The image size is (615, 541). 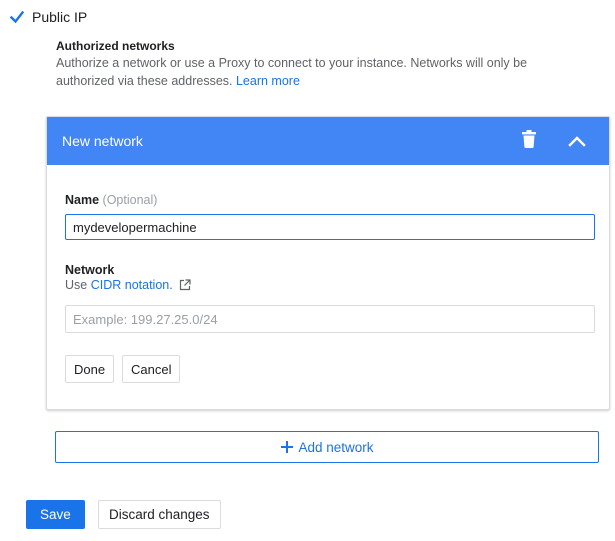 What do you see at coordinates (17, 17) in the screenshot?
I see `checkmark-icon` at bounding box center [17, 17].